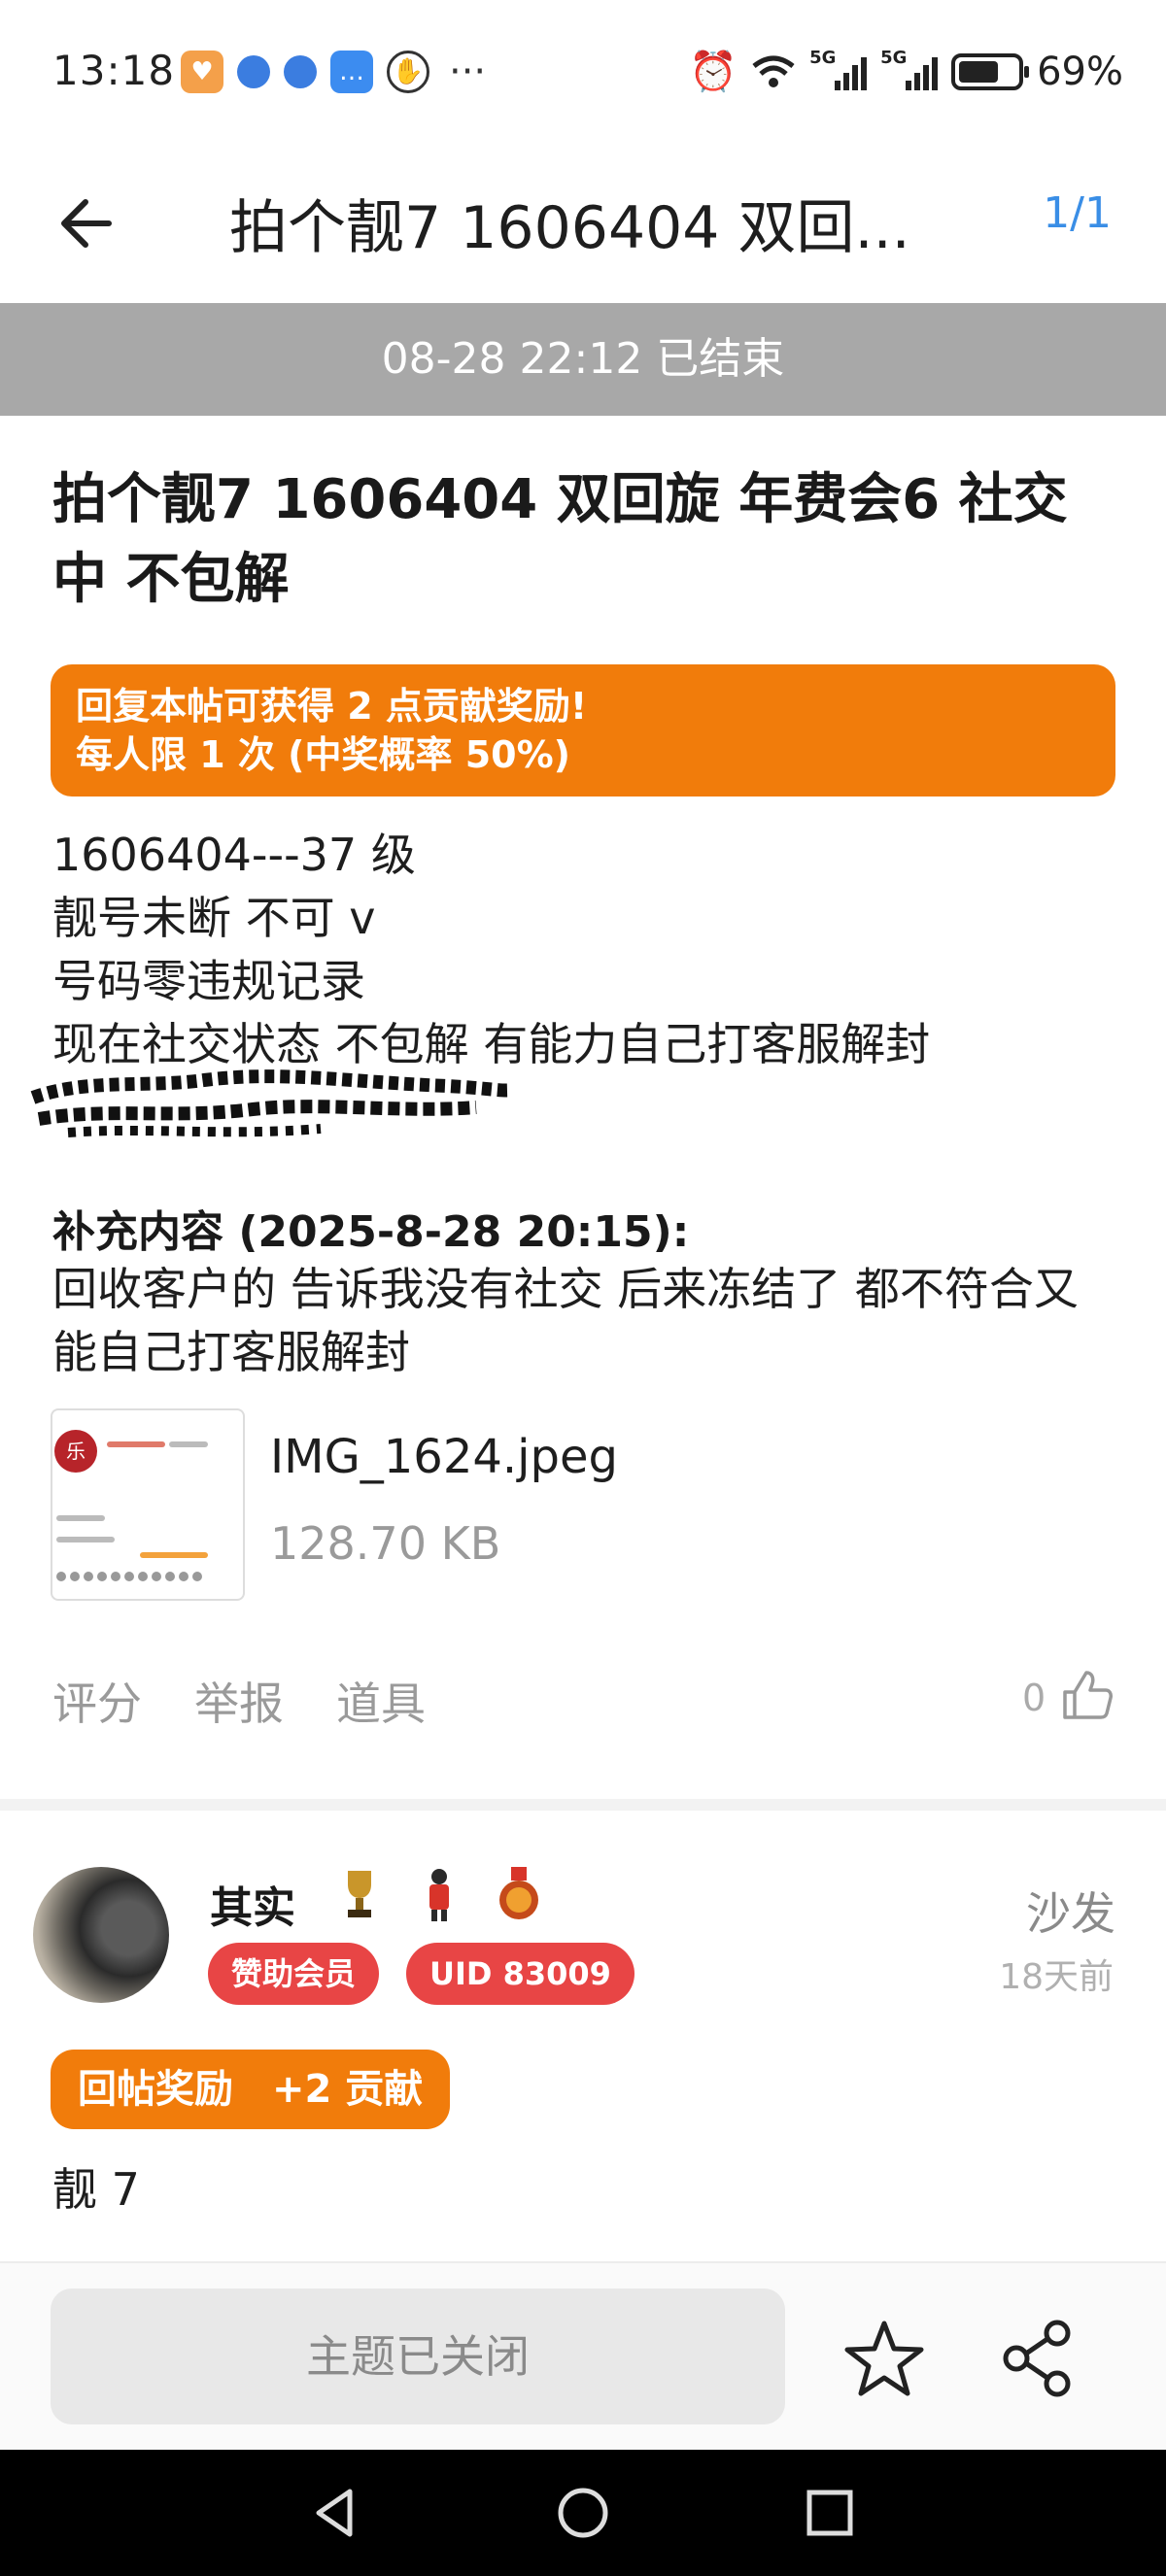 The width and height of the screenshot is (1166, 2576). Describe the element at coordinates (830, 2513) in the screenshot. I see `nav-recents-icon` at that location.